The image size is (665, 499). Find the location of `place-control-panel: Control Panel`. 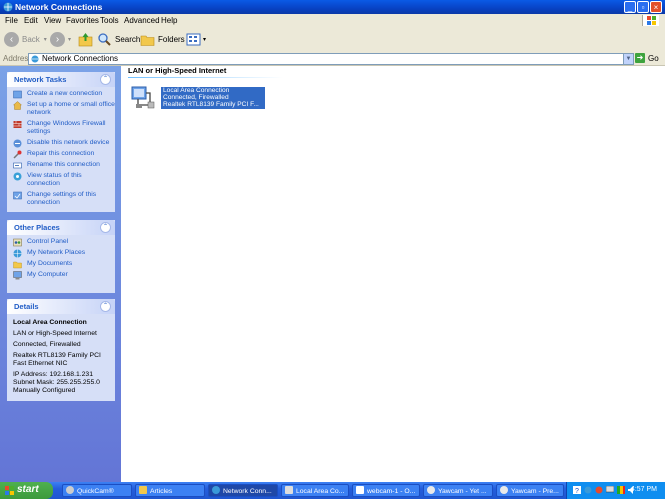

place-control-panel: Control Panel is located at coordinates (64, 242).